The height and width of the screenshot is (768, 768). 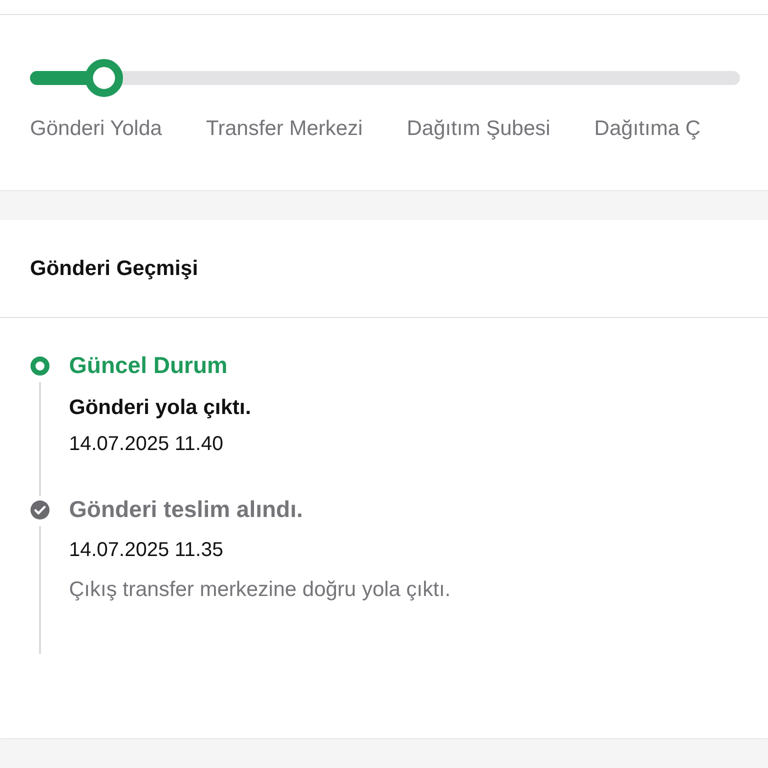 What do you see at coordinates (146, 550) in the screenshot?
I see `event-date: 14.07.2025 11.35` at bounding box center [146, 550].